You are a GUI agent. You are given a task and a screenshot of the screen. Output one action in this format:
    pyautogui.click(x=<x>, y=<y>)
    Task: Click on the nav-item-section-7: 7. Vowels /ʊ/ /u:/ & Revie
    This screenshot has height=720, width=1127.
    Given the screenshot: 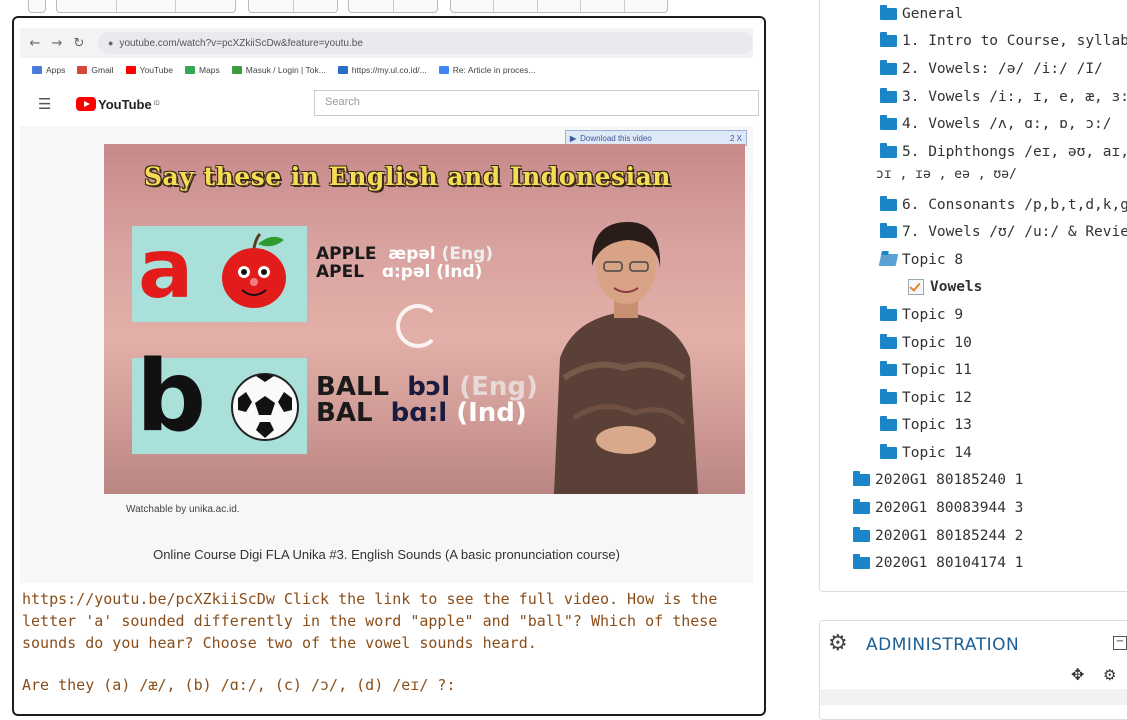 What is the action you would take?
    pyautogui.click(x=1003, y=231)
    